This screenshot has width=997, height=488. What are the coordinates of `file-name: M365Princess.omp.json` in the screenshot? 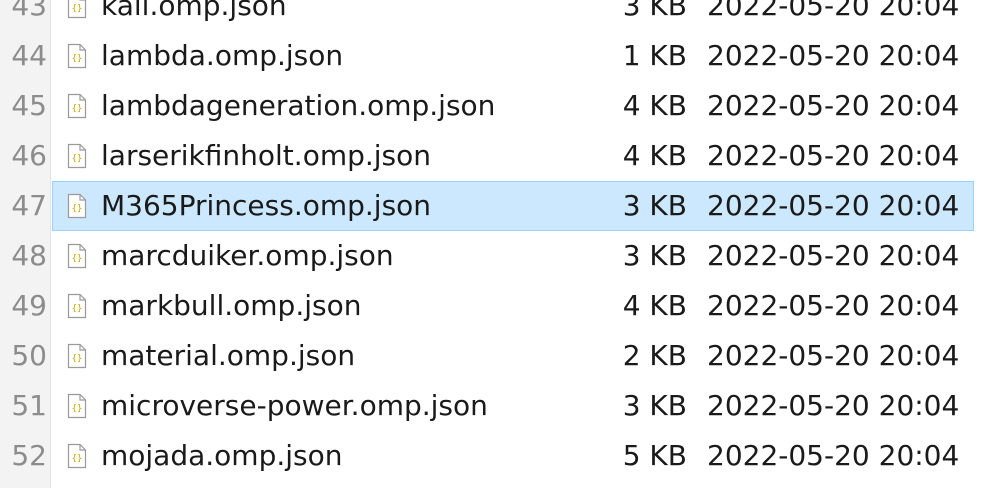 It's located at (266, 205).